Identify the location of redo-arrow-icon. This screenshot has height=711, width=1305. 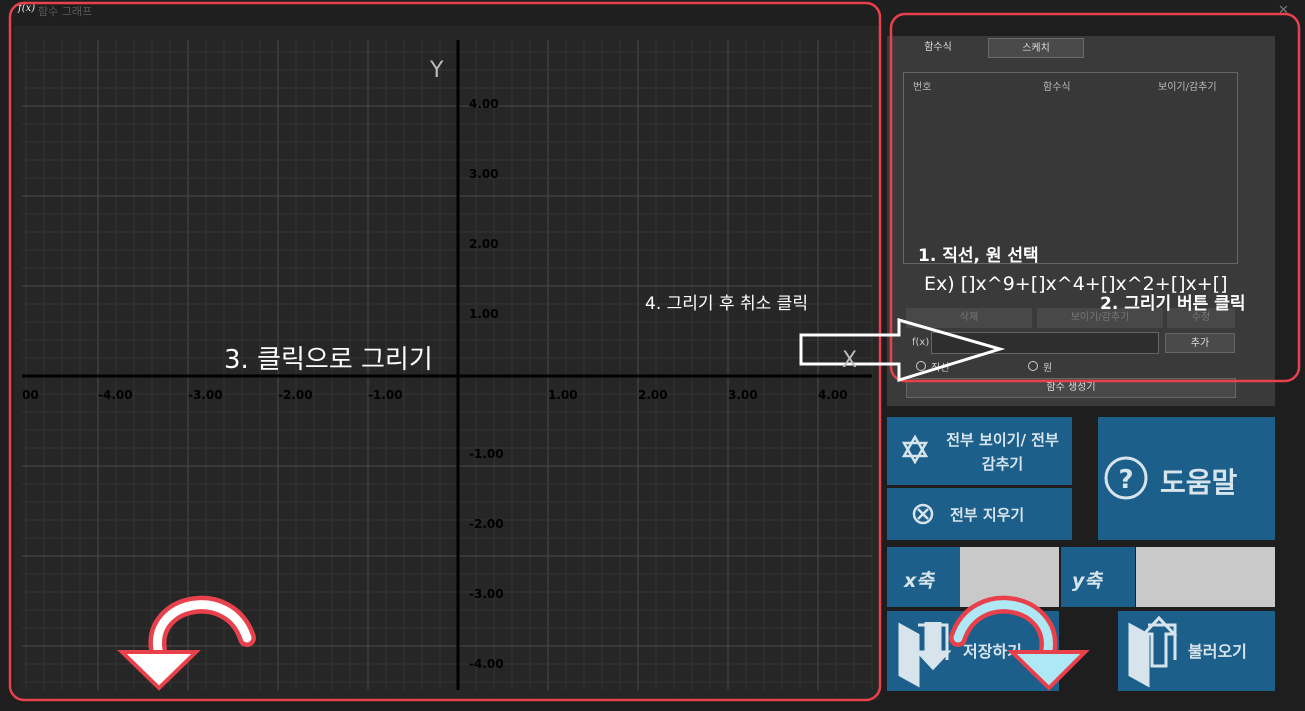
(1019, 643).